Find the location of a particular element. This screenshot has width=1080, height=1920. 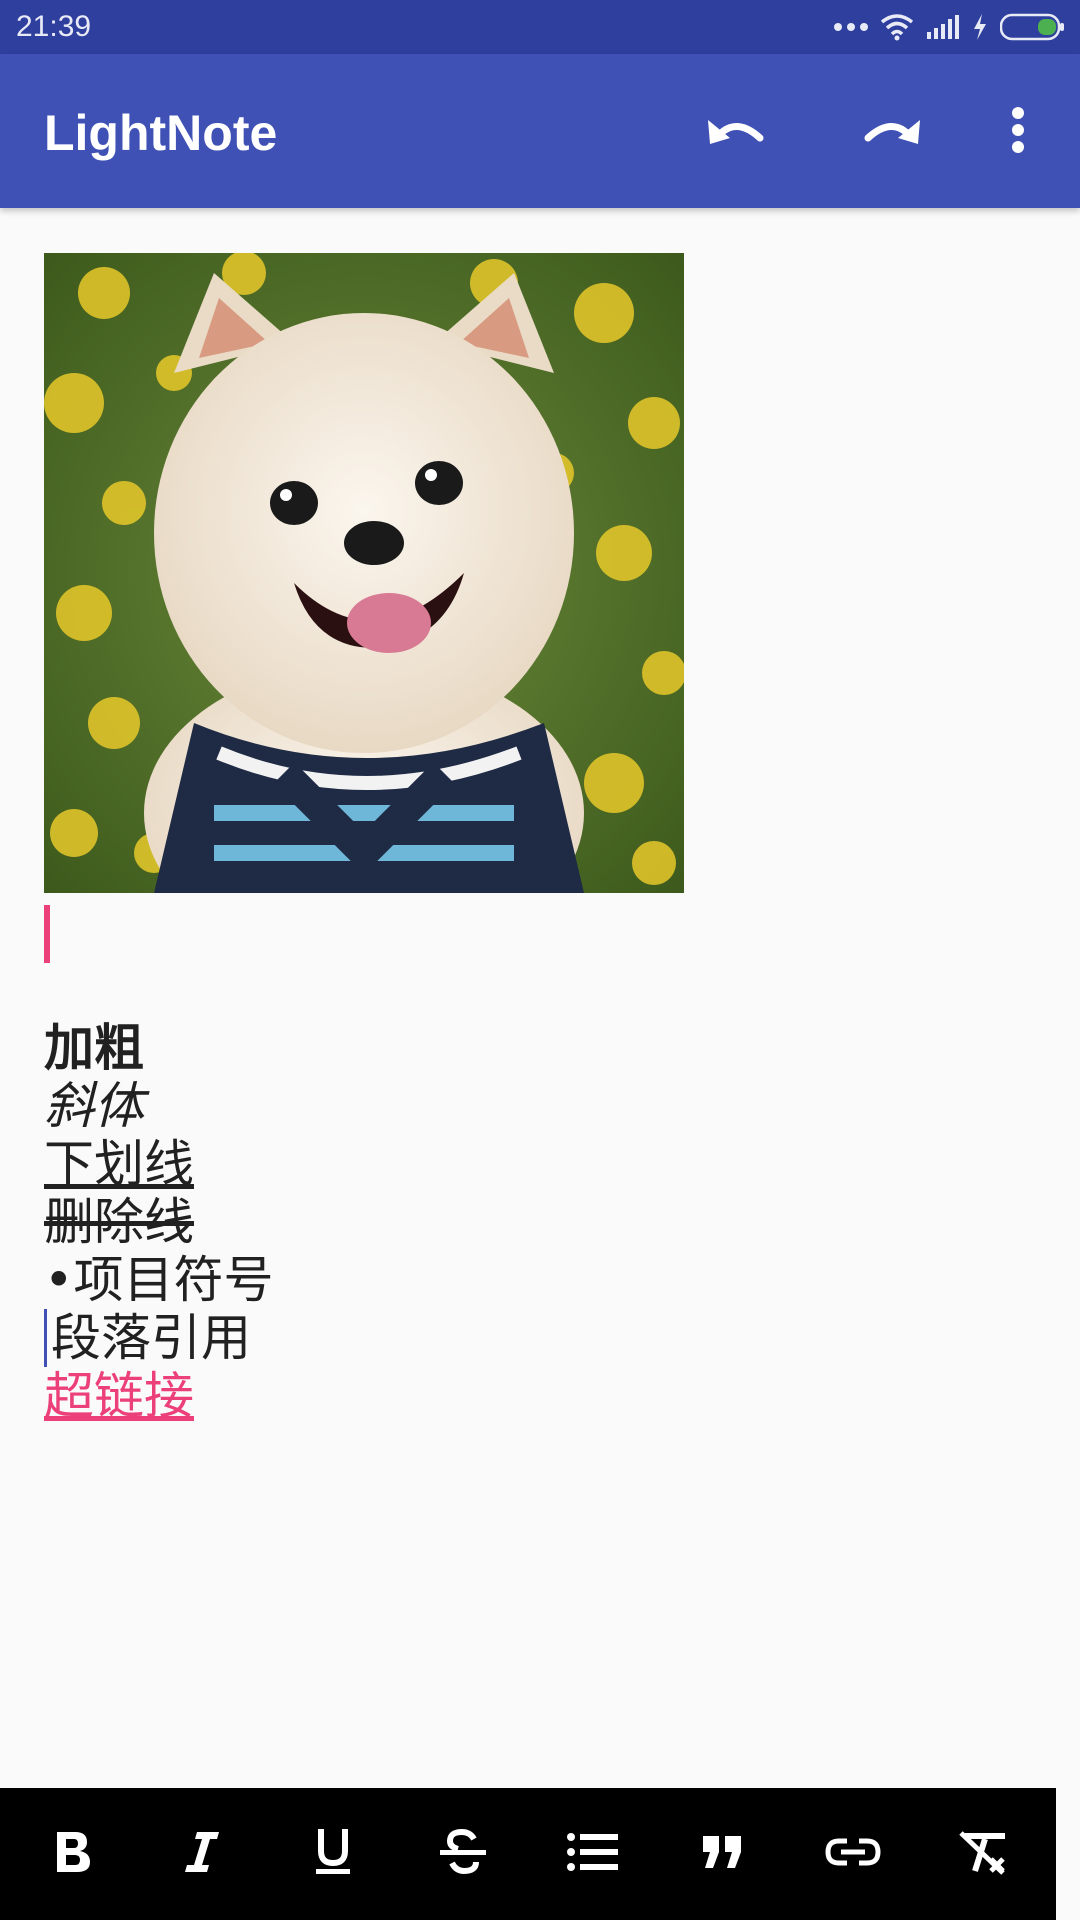

italic-icon is located at coordinates (203, 1854).